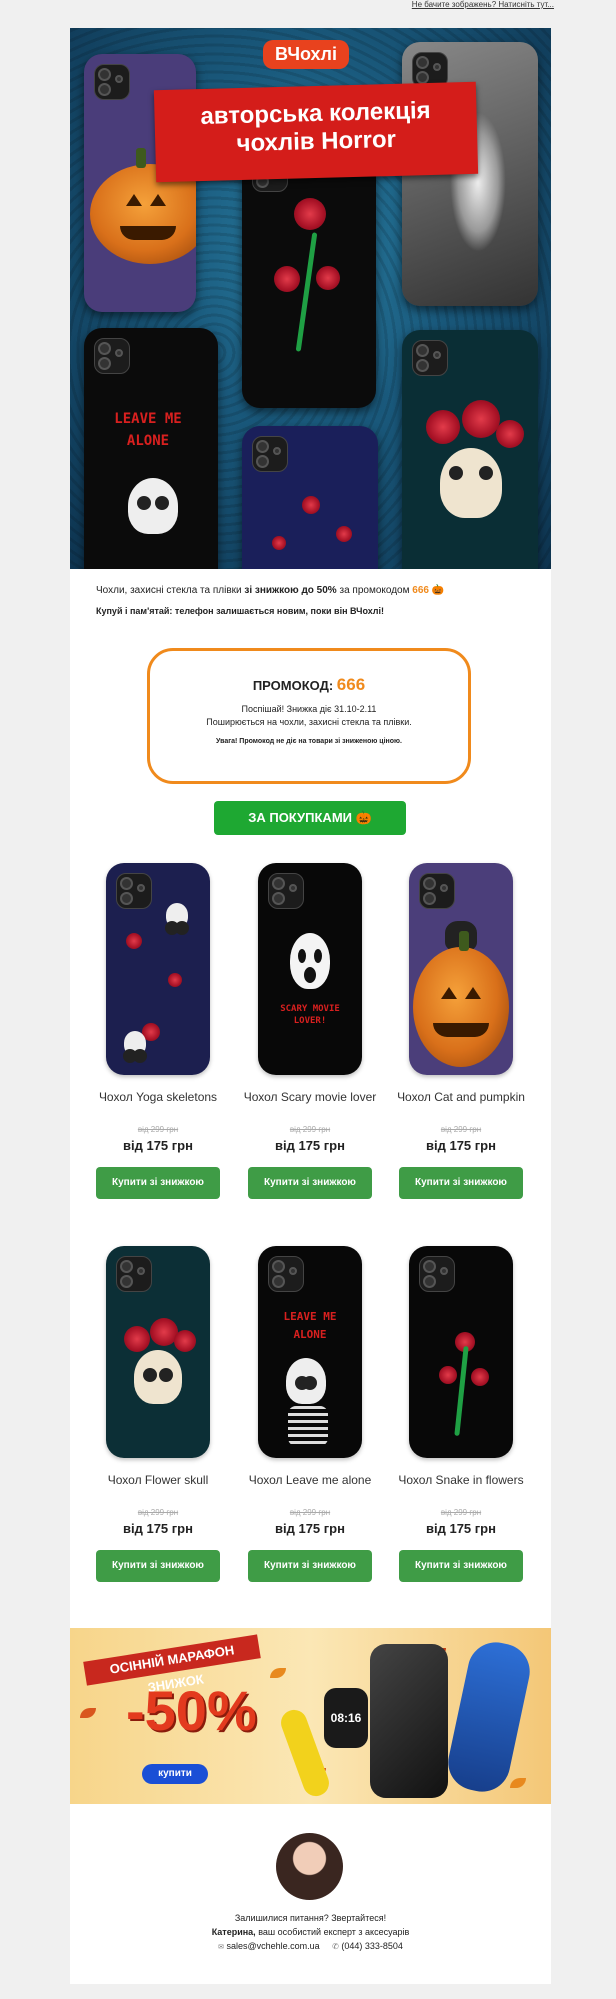  What do you see at coordinates (310, 1015) in the screenshot?
I see `case-text: SCARY MOVIE LOVER!` at bounding box center [310, 1015].